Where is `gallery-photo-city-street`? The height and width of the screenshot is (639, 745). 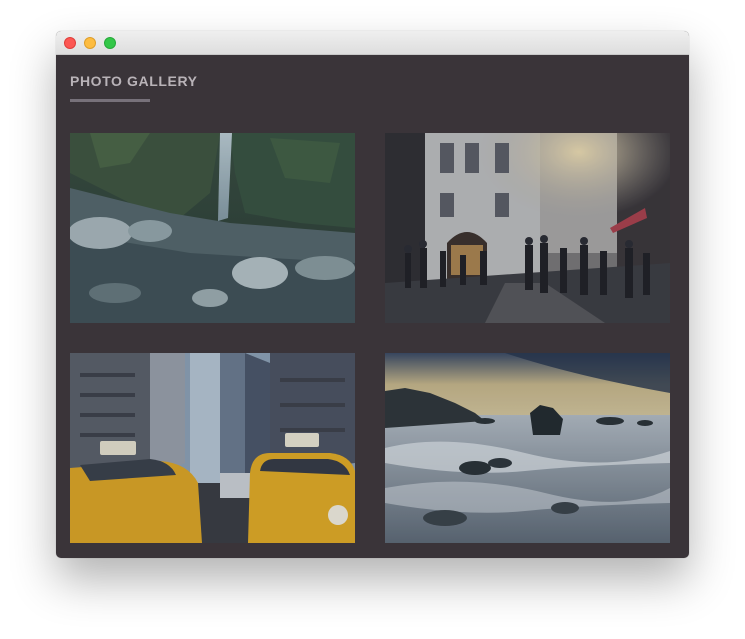
gallery-photo-city-street is located at coordinates (527, 228).